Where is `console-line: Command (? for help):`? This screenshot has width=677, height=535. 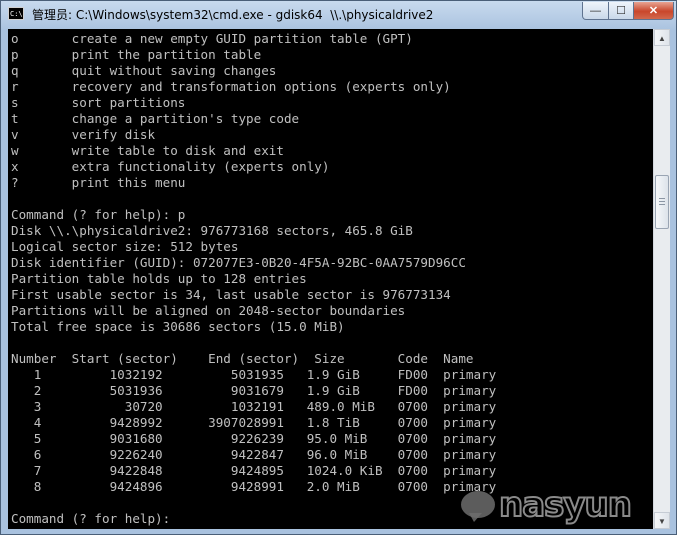 console-line: Command (? for help): is located at coordinates (94, 518).